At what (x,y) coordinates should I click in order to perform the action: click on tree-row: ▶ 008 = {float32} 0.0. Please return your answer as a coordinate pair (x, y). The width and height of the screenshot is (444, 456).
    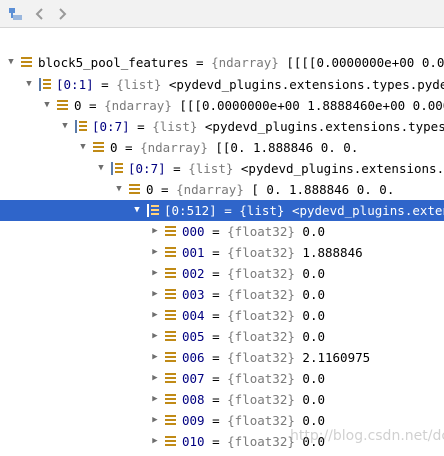
    Looking at the image, I should click on (222, 399).